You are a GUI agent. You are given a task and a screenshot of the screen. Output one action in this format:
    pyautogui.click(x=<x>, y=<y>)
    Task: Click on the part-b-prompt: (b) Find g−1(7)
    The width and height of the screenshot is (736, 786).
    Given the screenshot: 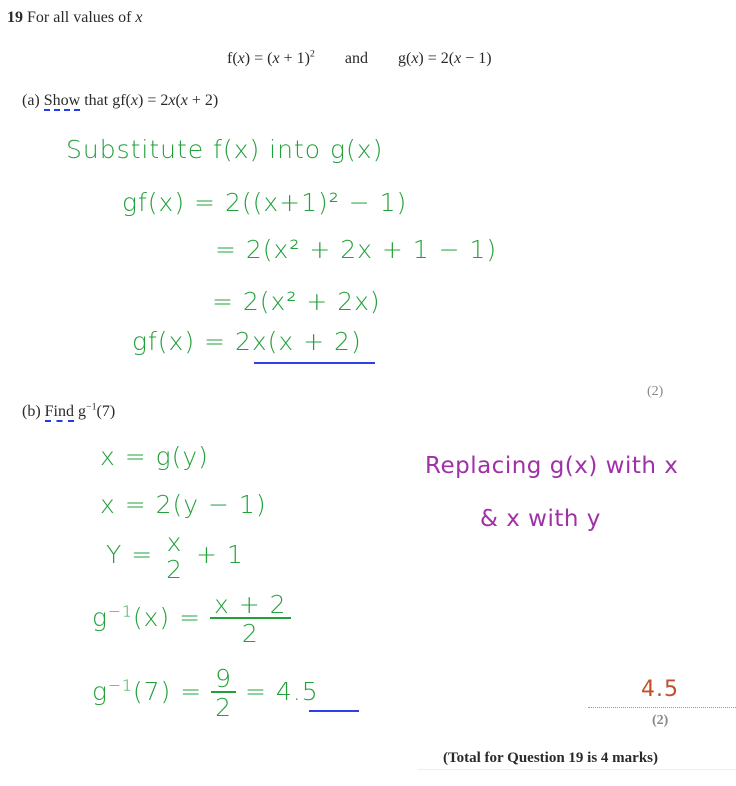 What is the action you would take?
    pyautogui.click(x=69, y=411)
    